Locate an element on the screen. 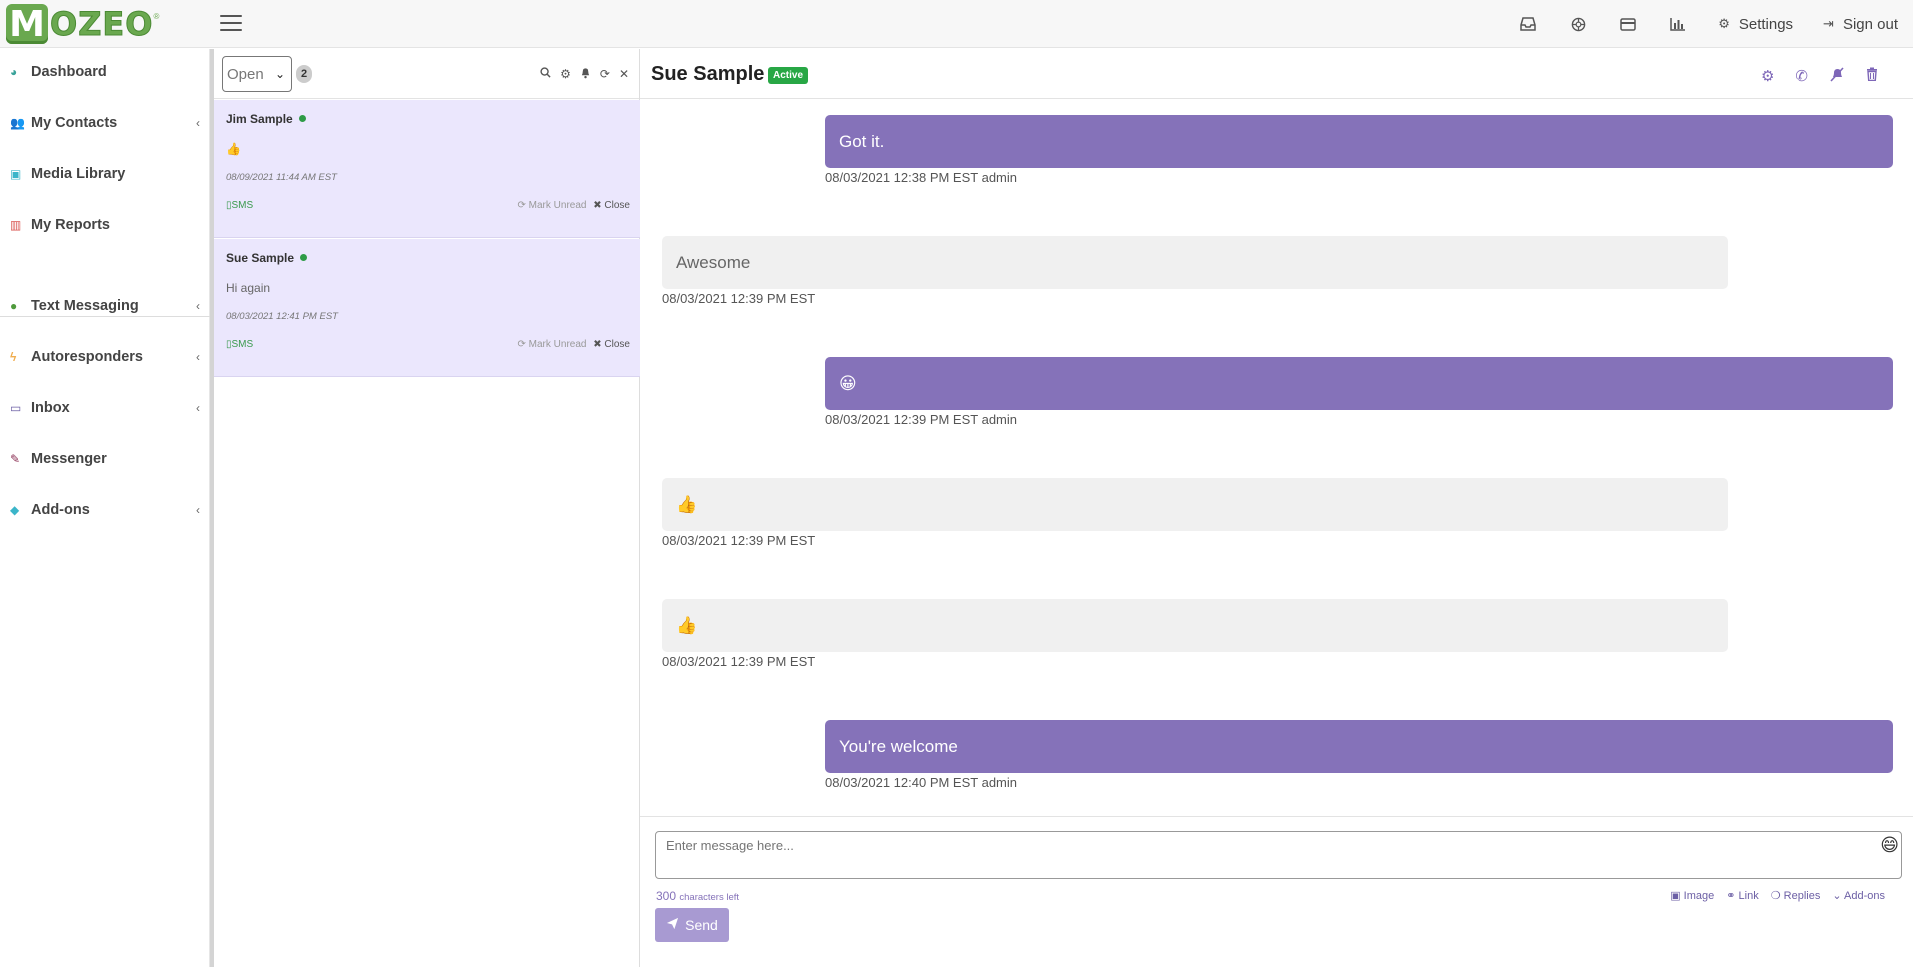 Image resolution: width=1913 pixels, height=967 pixels. sidebar-item-inbox: ▭ Inbox ‹ is located at coordinates (105, 408).